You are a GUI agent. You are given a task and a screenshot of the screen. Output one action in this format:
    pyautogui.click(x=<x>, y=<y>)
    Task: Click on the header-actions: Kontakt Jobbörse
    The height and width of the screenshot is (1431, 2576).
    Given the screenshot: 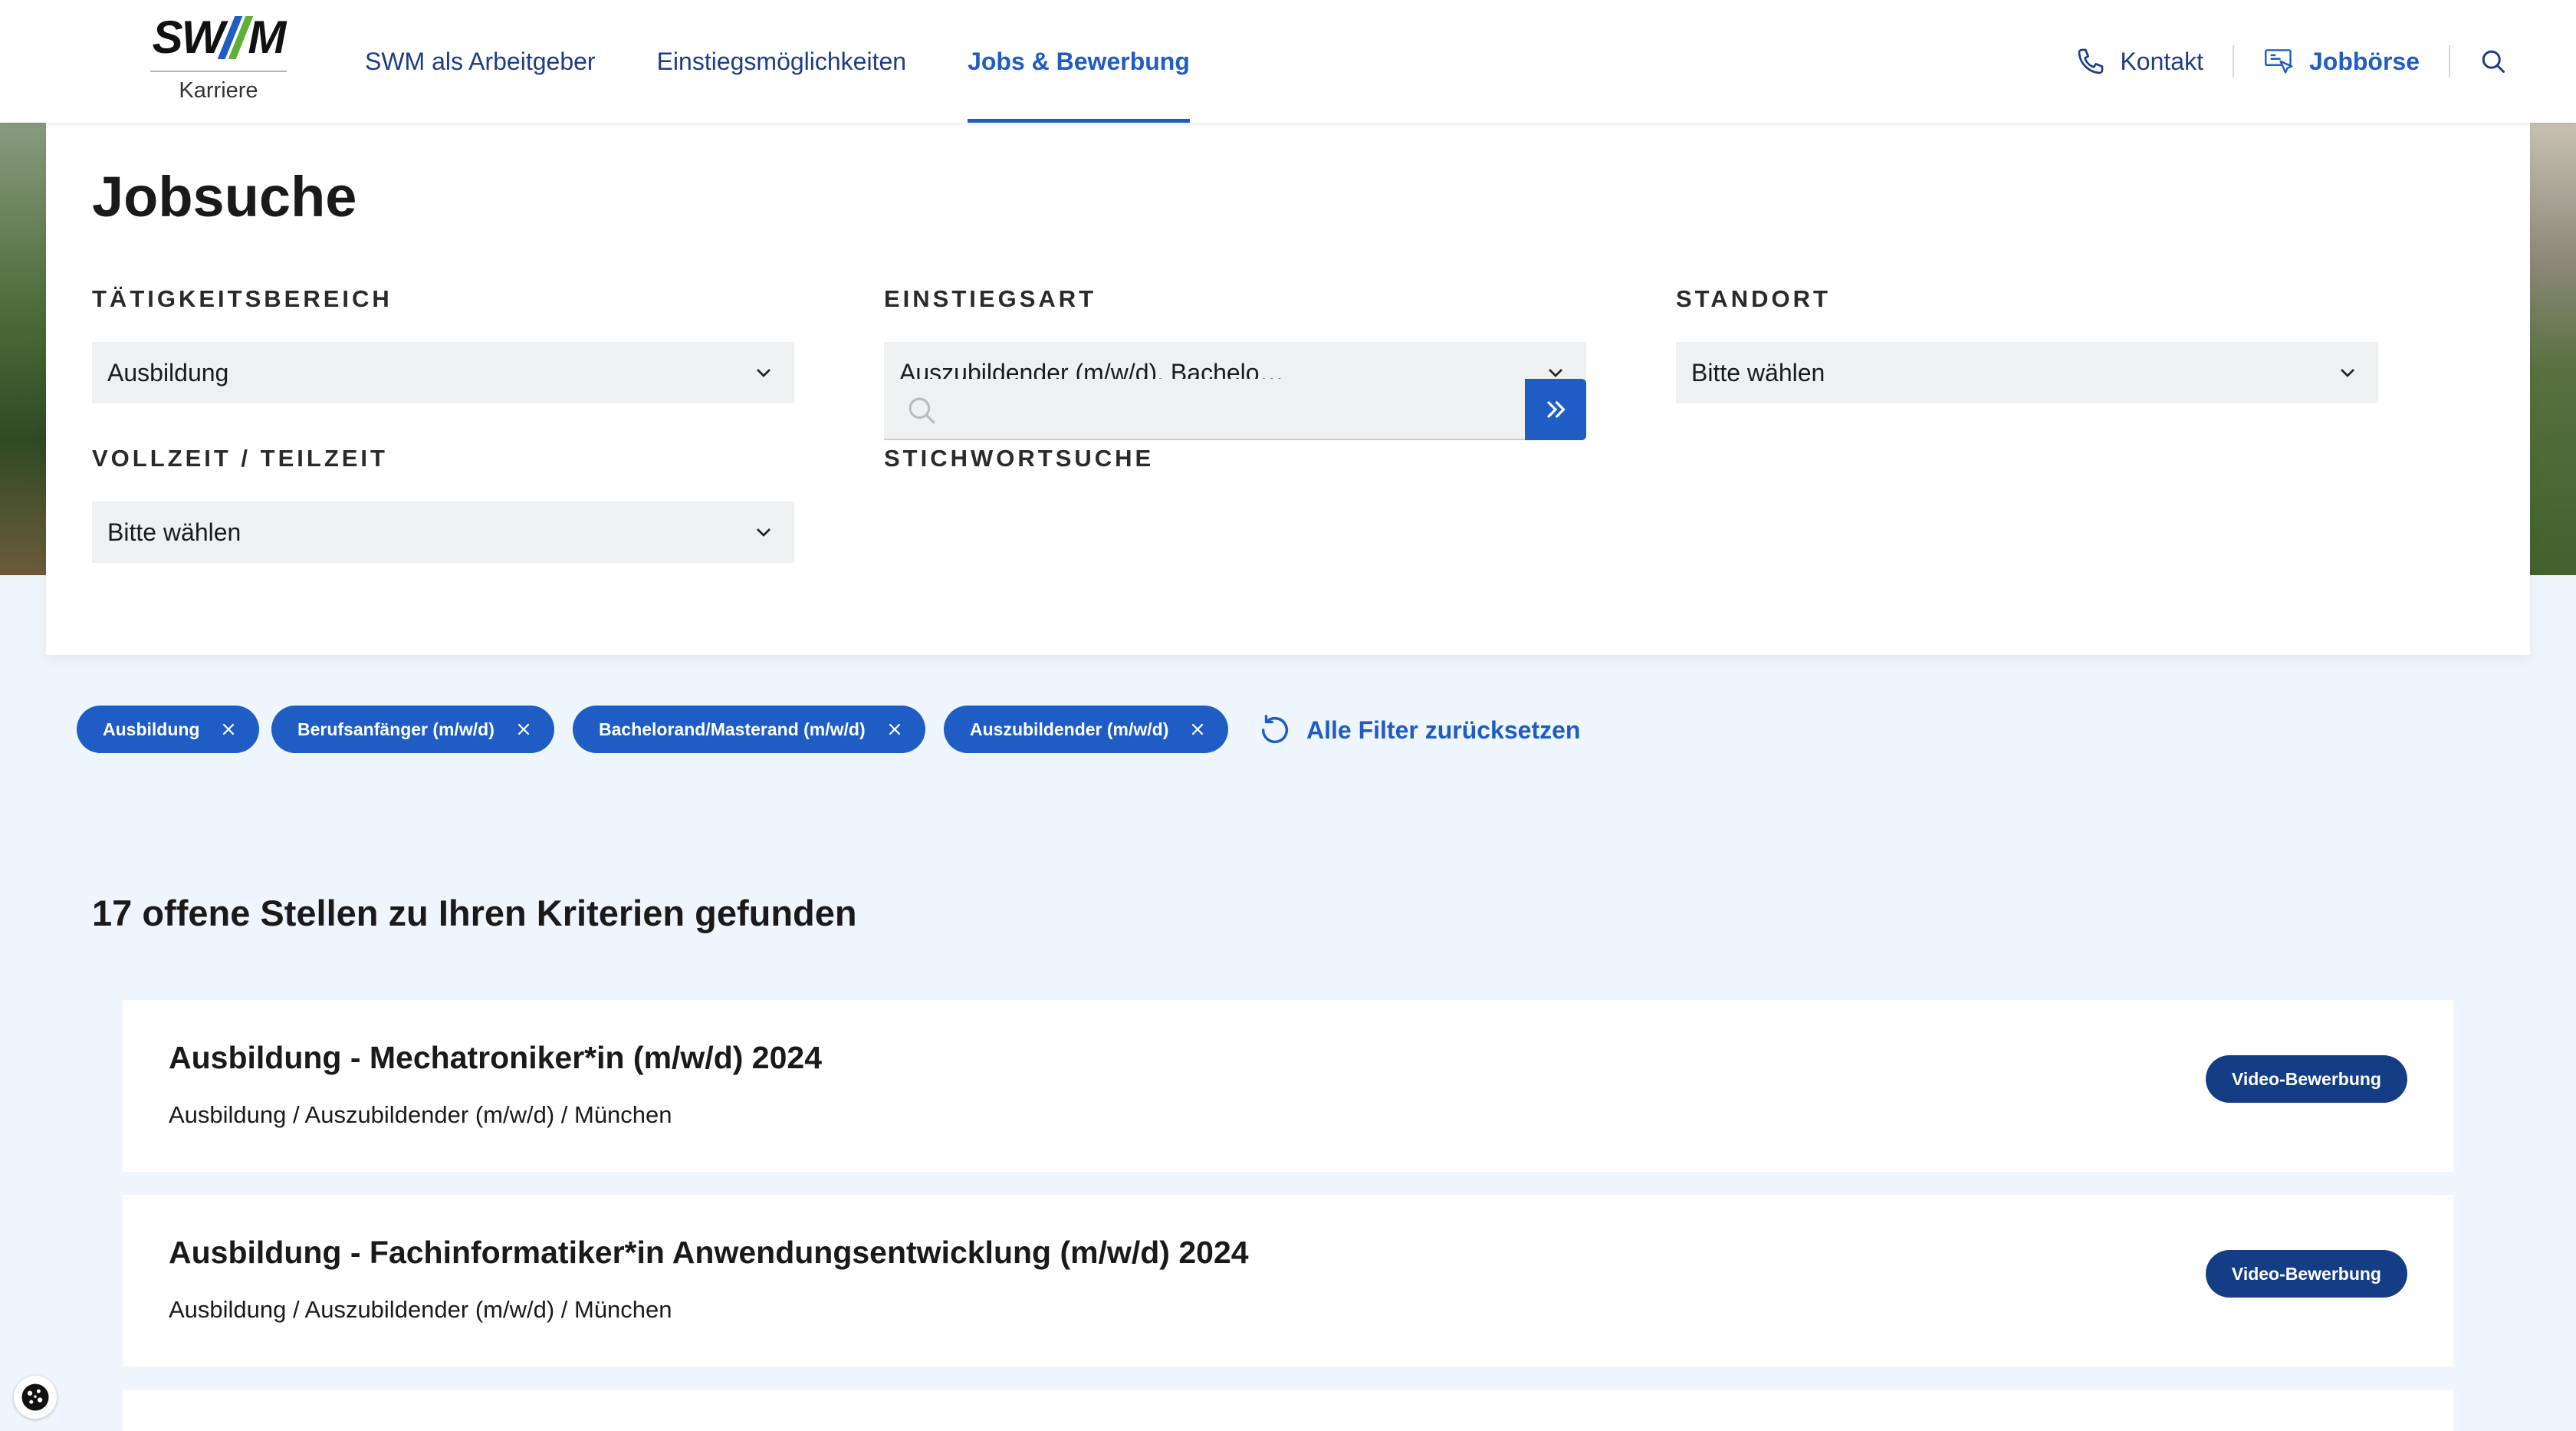 What is the action you would take?
    pyautogui.click(x=2291, y=61)
    